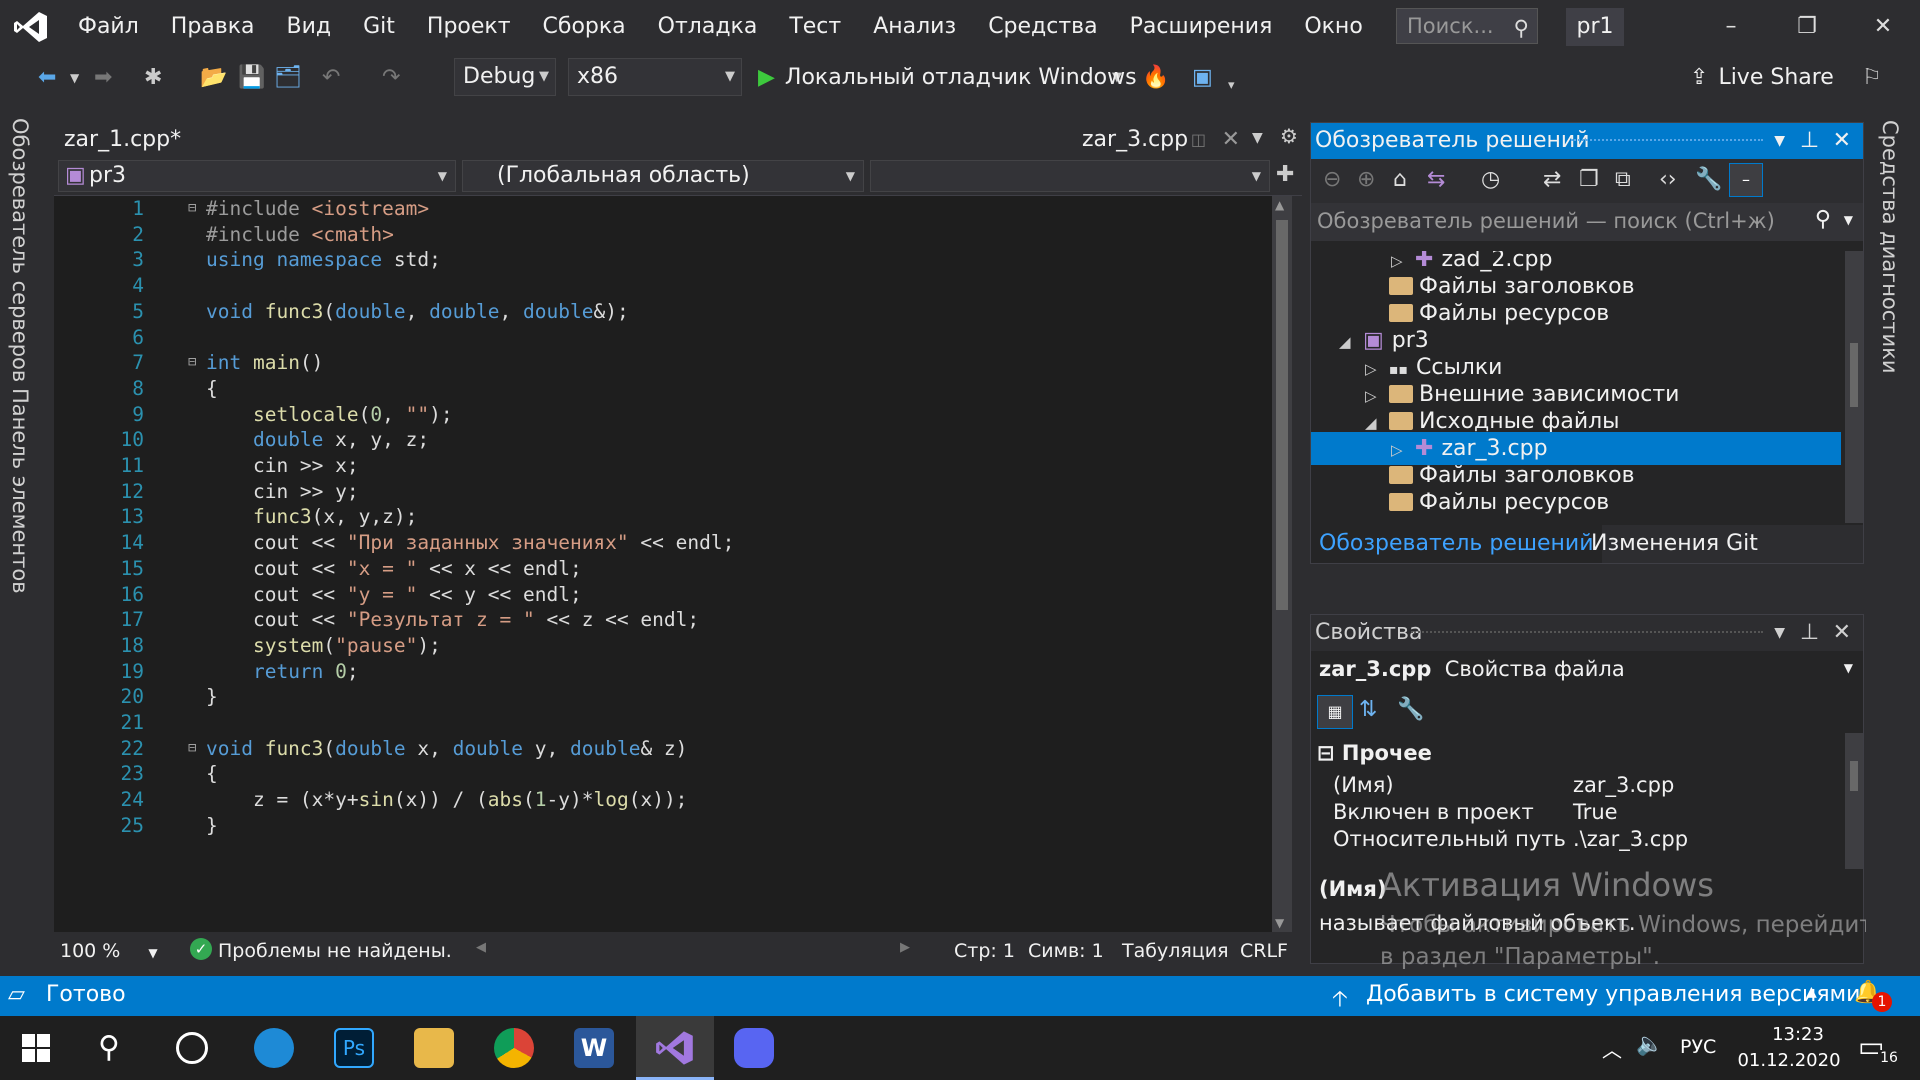 This screenshot has height=1080, width=1920. What do you see at coordinates (1789, 1060) in the screenshot?
I see `clock-date: 01.12.2020` at bounding box center [1789, 1060].